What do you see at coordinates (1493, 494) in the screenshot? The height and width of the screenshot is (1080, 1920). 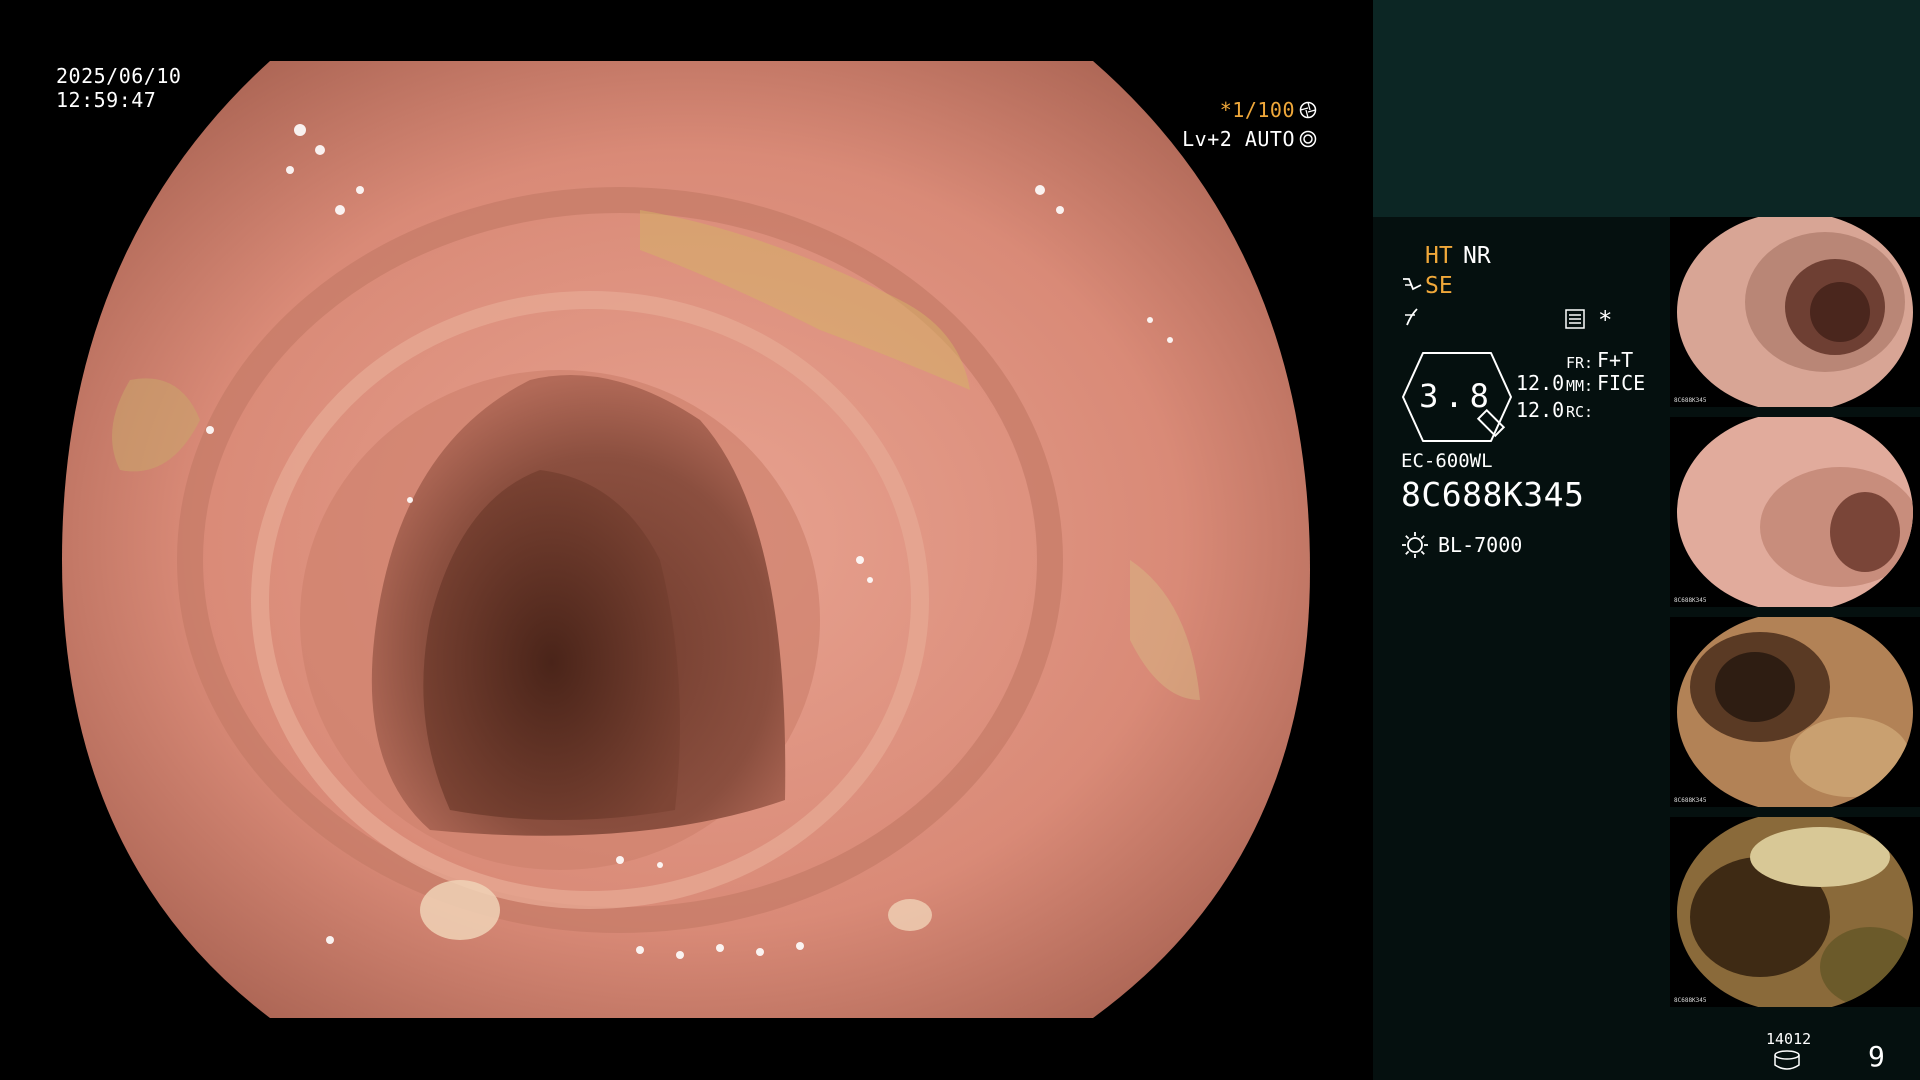 I see `scope-serial: 8C688K345` at bounding box center [1493, 494].